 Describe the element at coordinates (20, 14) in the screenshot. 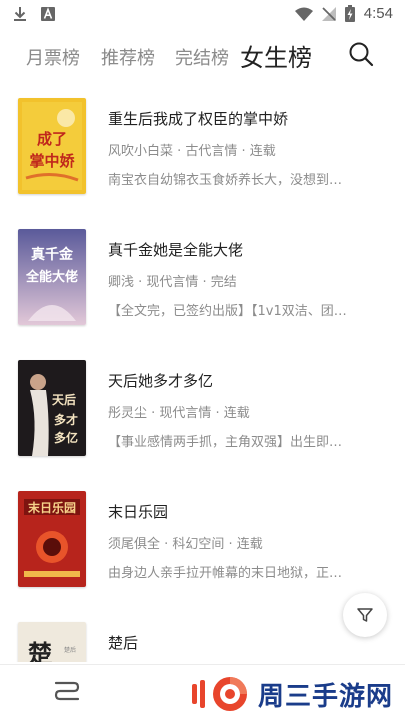

I see `download-icon` at that location.